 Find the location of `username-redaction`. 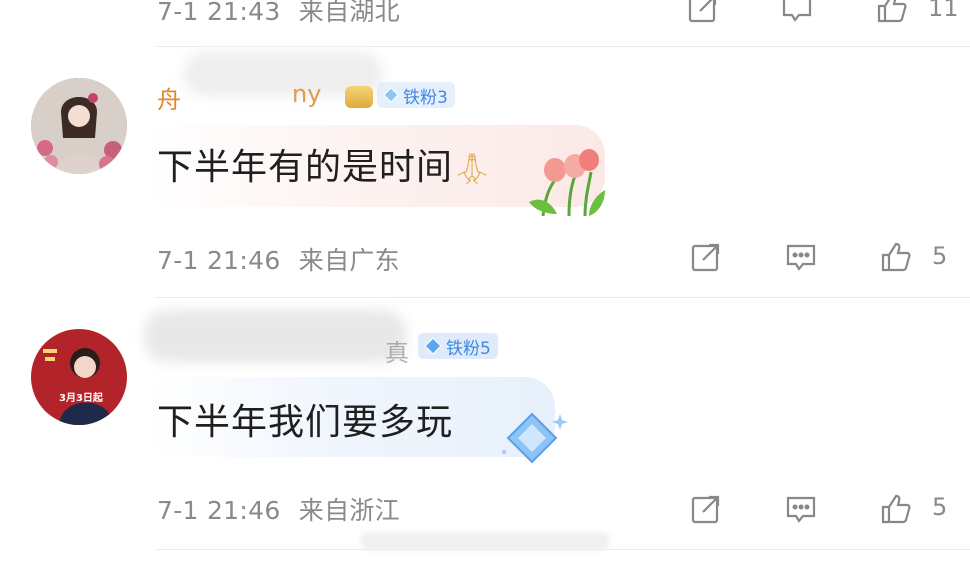

username-redaction is located at coordinates (275, 336).